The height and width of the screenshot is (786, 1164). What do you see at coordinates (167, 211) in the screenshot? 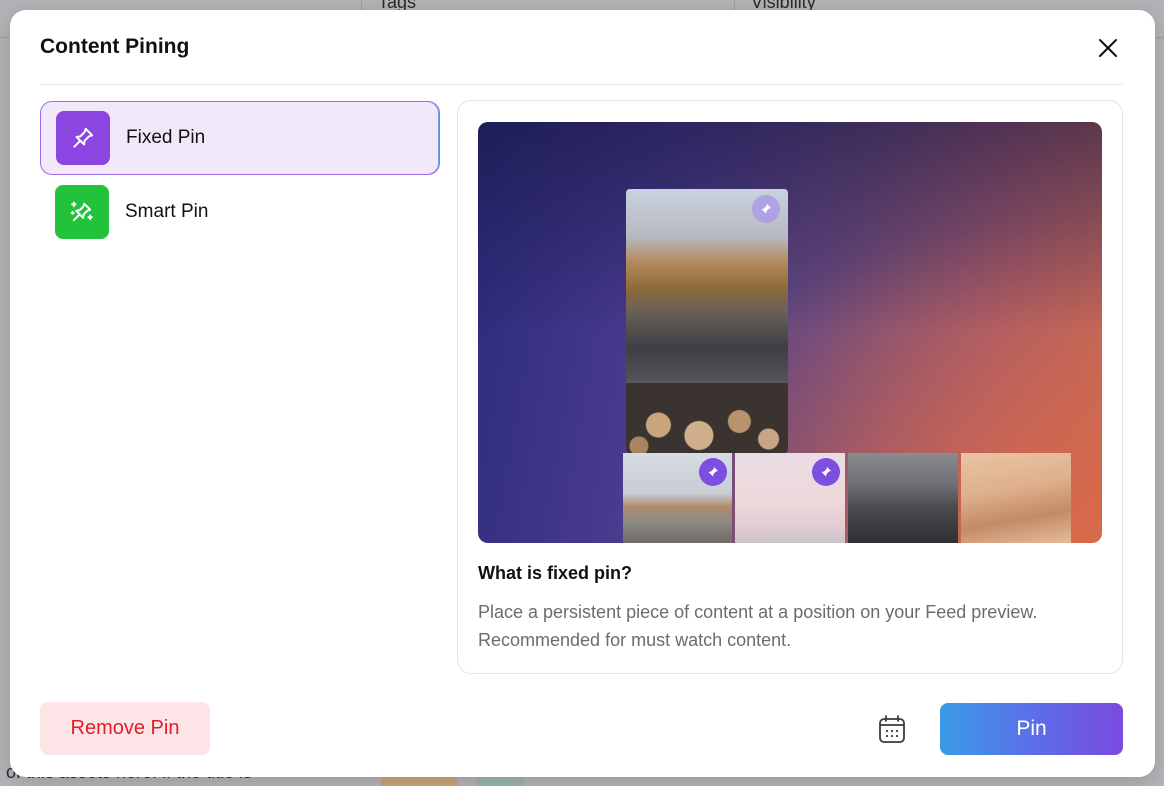
I see `option-label: Smart Pin` at bounding box center [167, 211].